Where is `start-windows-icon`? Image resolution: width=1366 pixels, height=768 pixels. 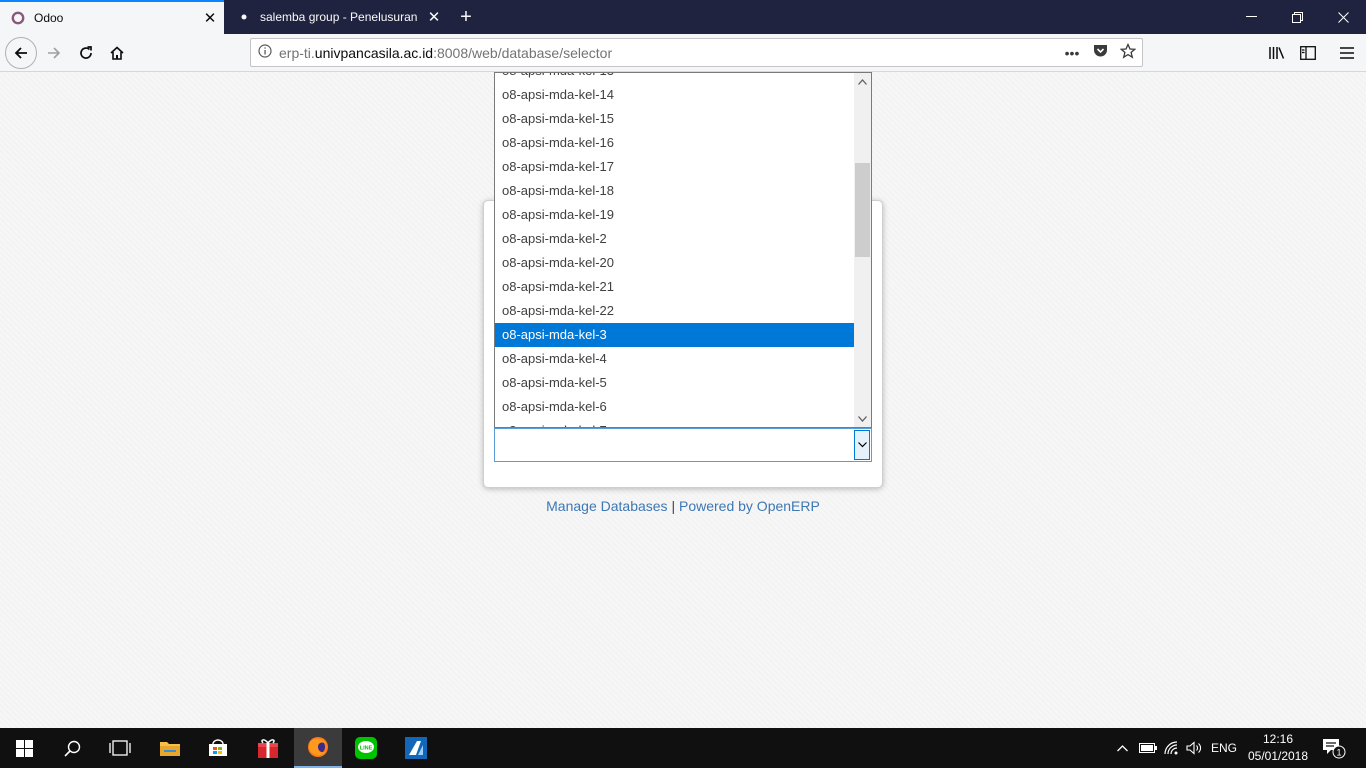 start-windows-icon is located at coordinates (24, 748).